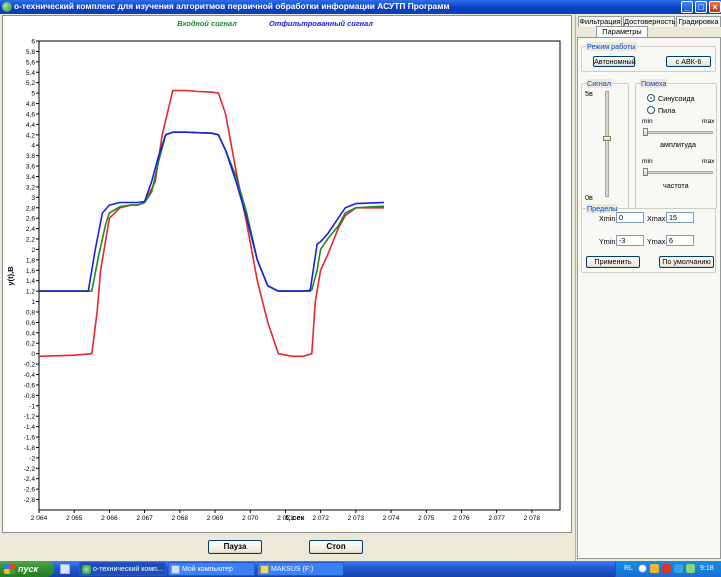  What do you see at coordinates (687, 7) in the screenshot?
I see `minimize-button: _` at bounding box center [687, 7].